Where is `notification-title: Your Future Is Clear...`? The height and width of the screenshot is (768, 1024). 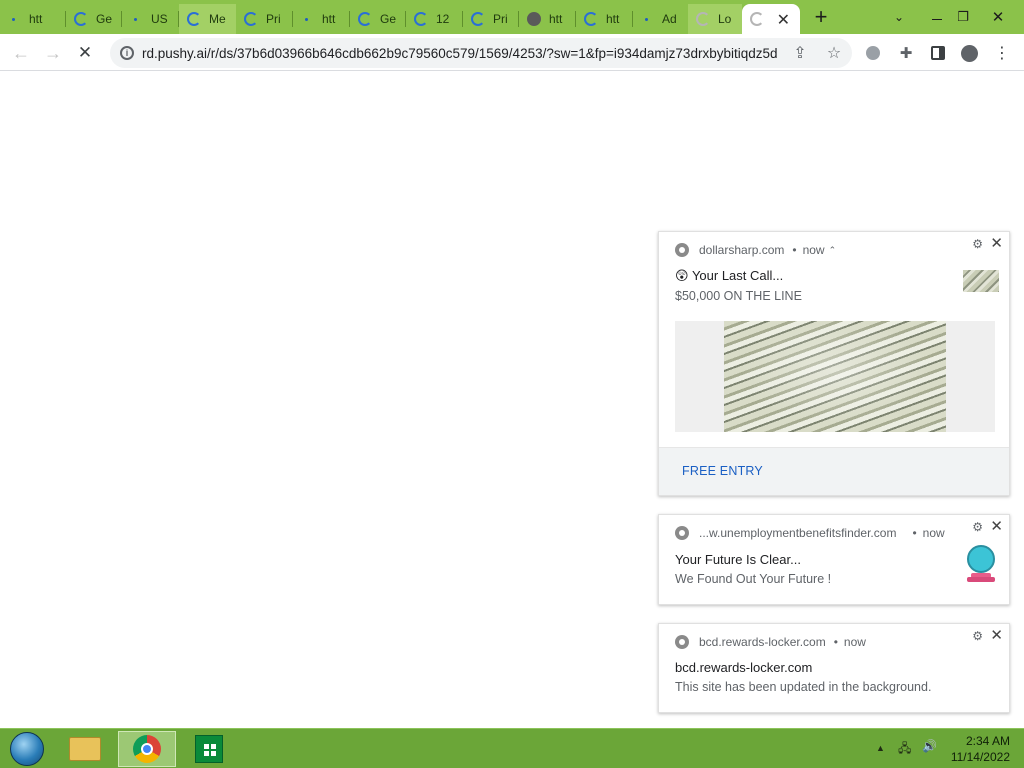 notification-title: Your Future Is Clear... is located at coordinates (738, 559).